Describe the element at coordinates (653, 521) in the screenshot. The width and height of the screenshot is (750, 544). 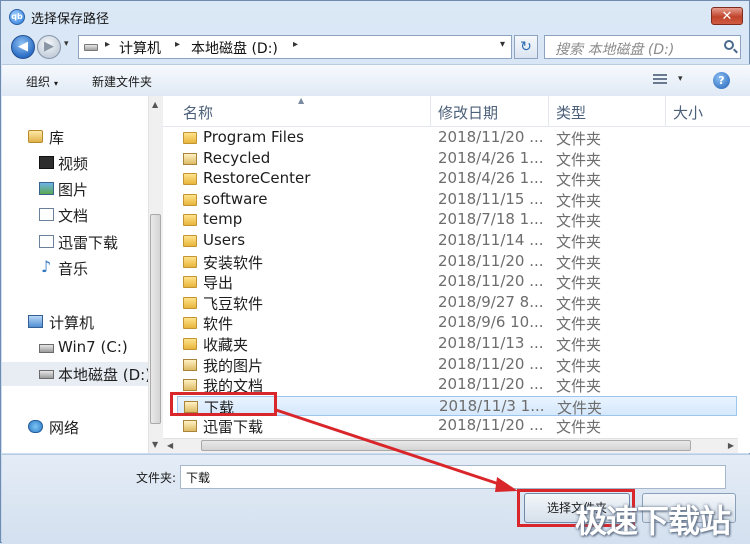
I see `watermark: 极速下载站` at that location.